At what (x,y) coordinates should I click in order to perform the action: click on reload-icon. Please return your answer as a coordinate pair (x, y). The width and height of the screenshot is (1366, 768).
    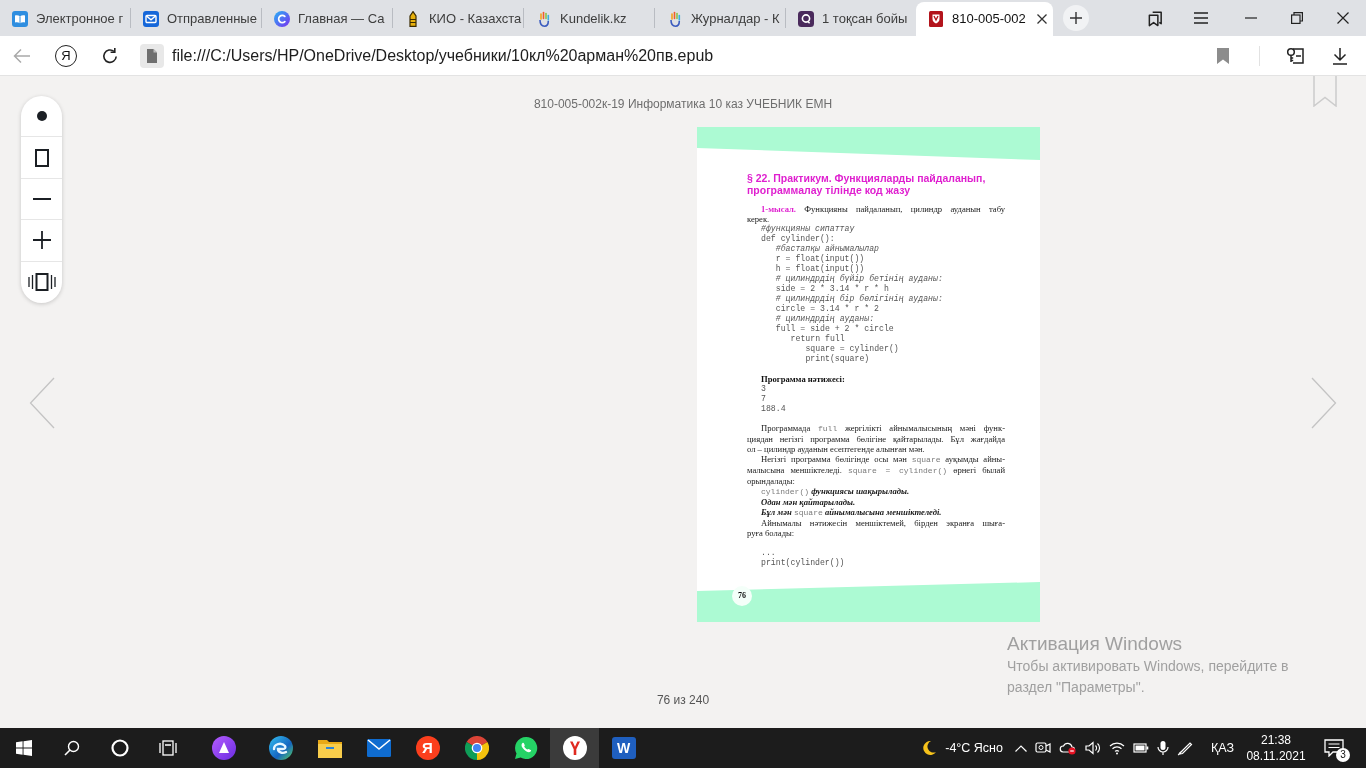
    Looking at the image, I should click on (110, 55).